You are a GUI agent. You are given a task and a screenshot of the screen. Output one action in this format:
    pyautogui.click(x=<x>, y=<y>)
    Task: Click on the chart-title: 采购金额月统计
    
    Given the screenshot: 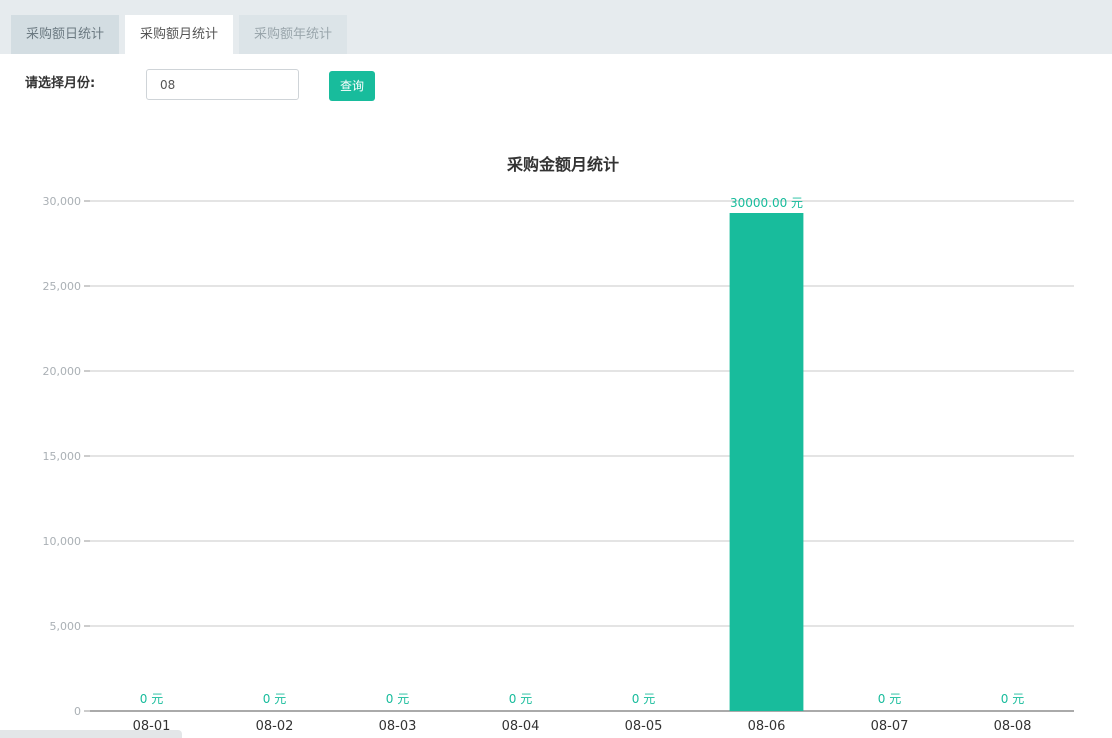 What is the action you would take?
    pyautogui.click(x=562, y=164)
    